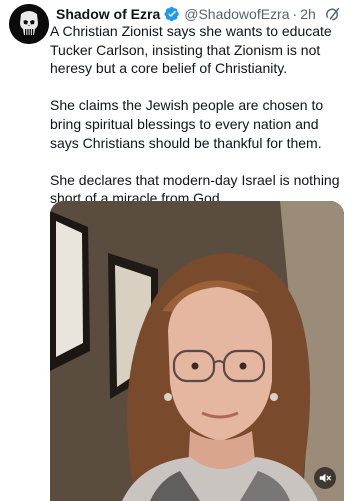 The height and width of the screenshot is (501, 352). Describe the element at coordinates (108, 14) in the screenshot. I see `author-name: Shadow of Ezra` at that location.